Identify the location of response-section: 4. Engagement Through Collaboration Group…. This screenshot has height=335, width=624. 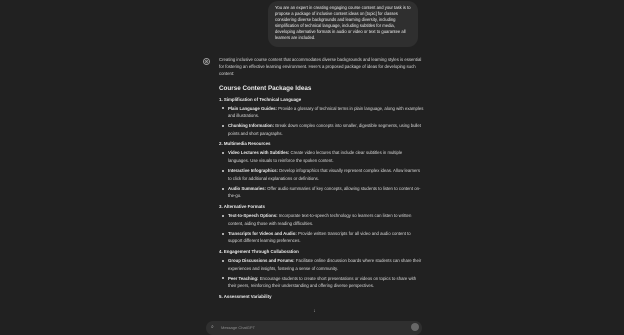
(321, 269).